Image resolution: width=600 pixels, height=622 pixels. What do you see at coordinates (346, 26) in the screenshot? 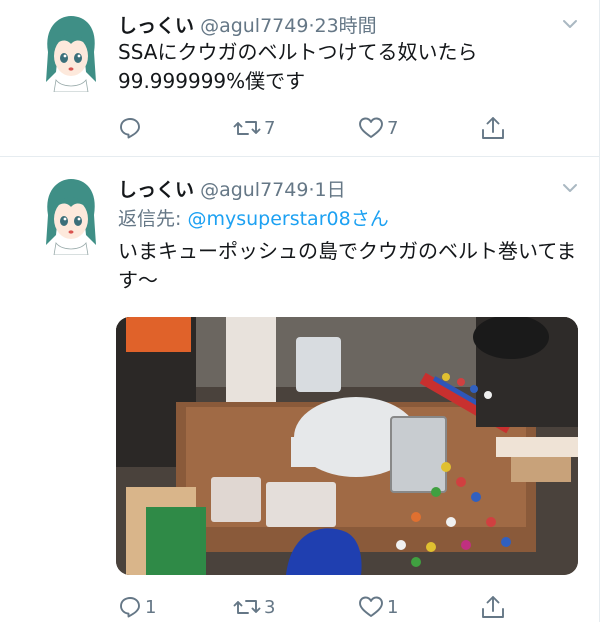
I see `timestamp: 23時間` at bounding box center [346, 26].